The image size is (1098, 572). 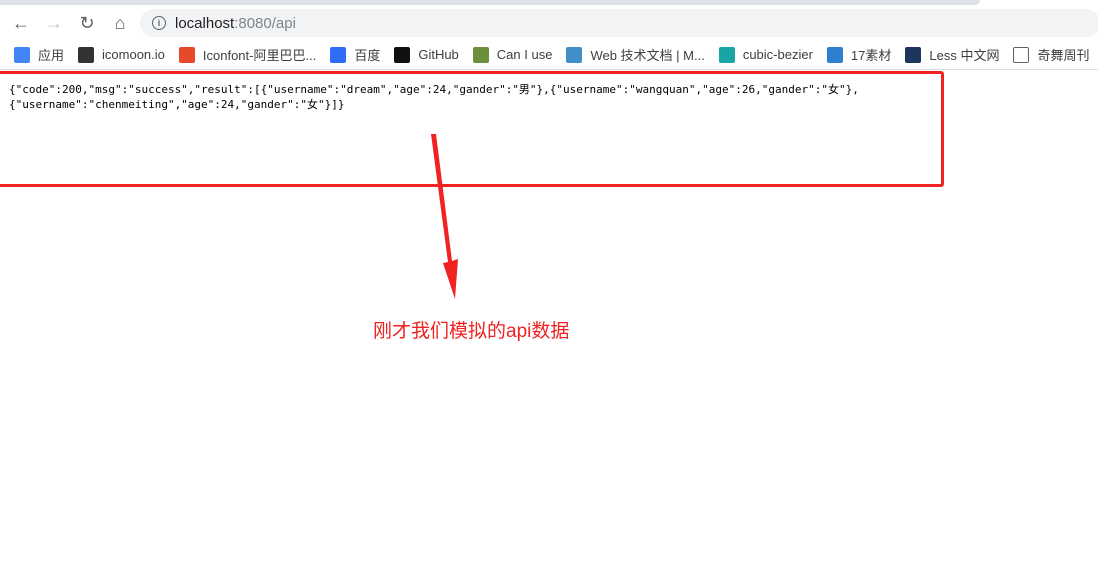 I want to click on browser-toolbar: ← → ↻ ⌂ i localhost:8080/api, so click(x=549, y=23).